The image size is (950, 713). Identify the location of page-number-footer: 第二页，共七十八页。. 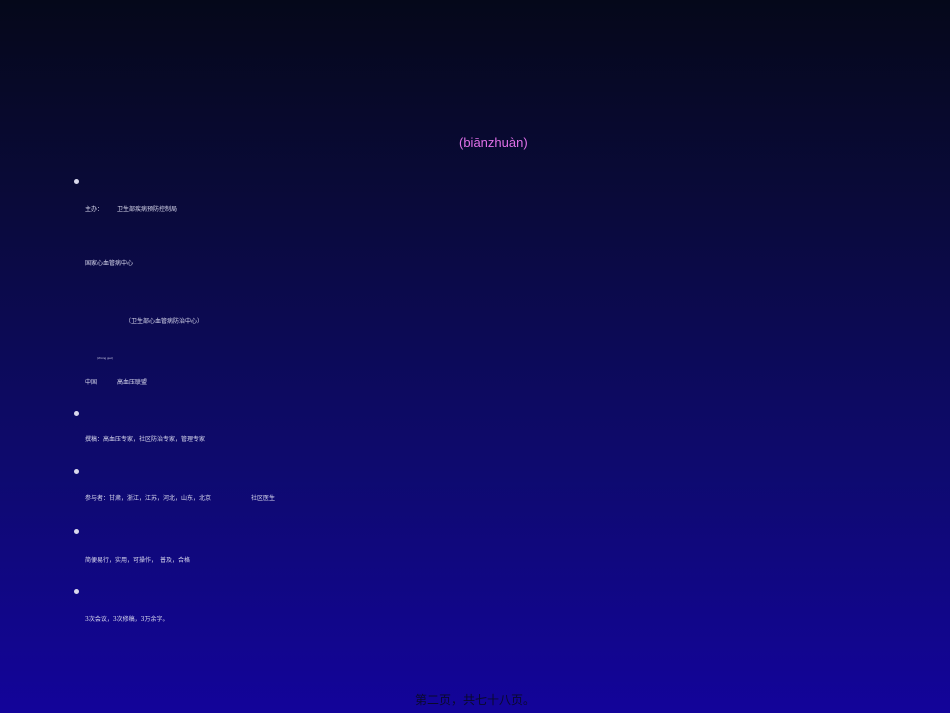
(474, 700).